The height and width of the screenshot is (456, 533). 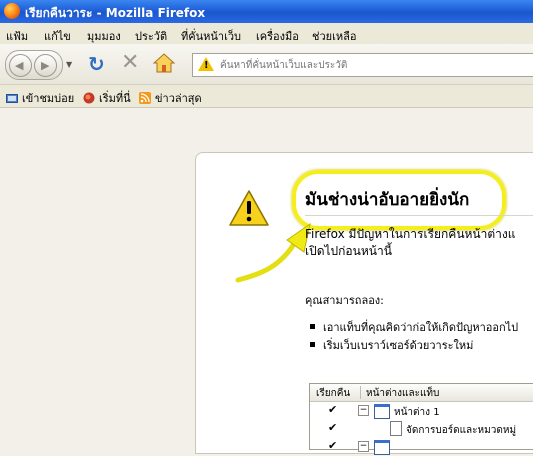 I want to click on forward-button: ▶, so click(x=45, y=65).